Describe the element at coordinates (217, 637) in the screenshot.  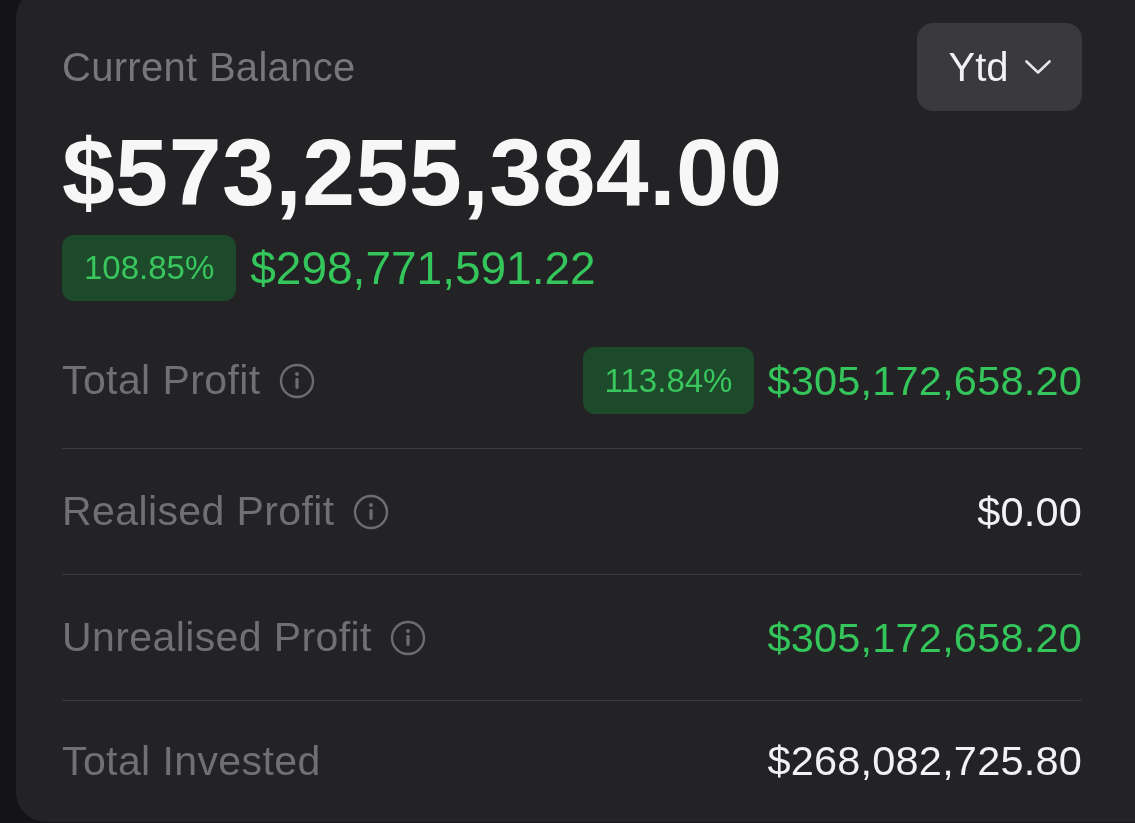
I see `row-label: Unrealised Profit` at that location.